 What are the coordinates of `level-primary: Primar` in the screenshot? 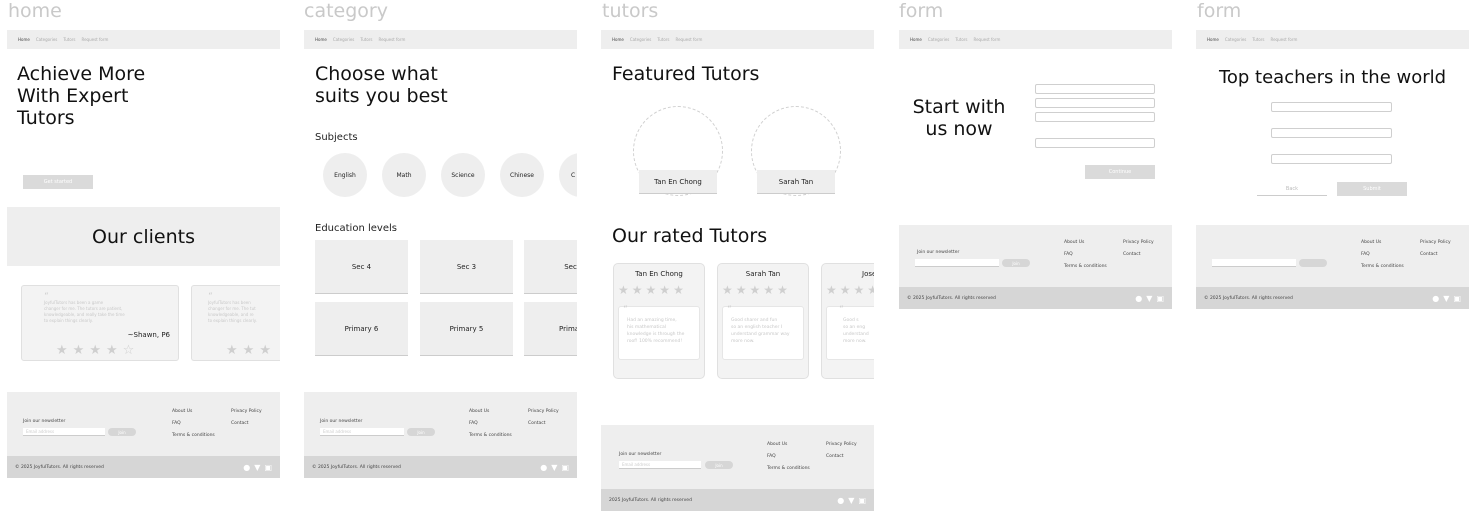 It's located at (550, 329).